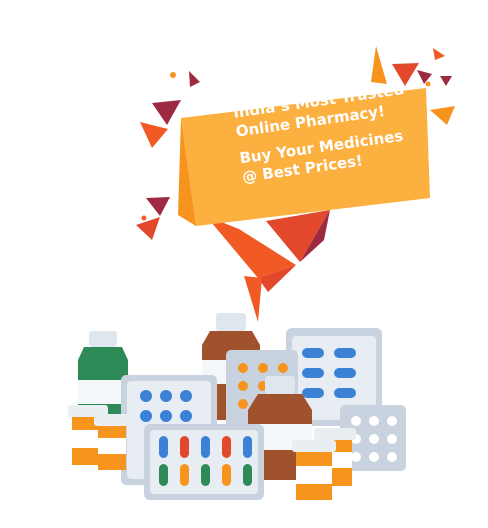 The image size is (488, 528). What do you see at coordinates (204, 462) in the screenshot?
I see `blister-pack-capsules-front` at bounding box center [204, 462].